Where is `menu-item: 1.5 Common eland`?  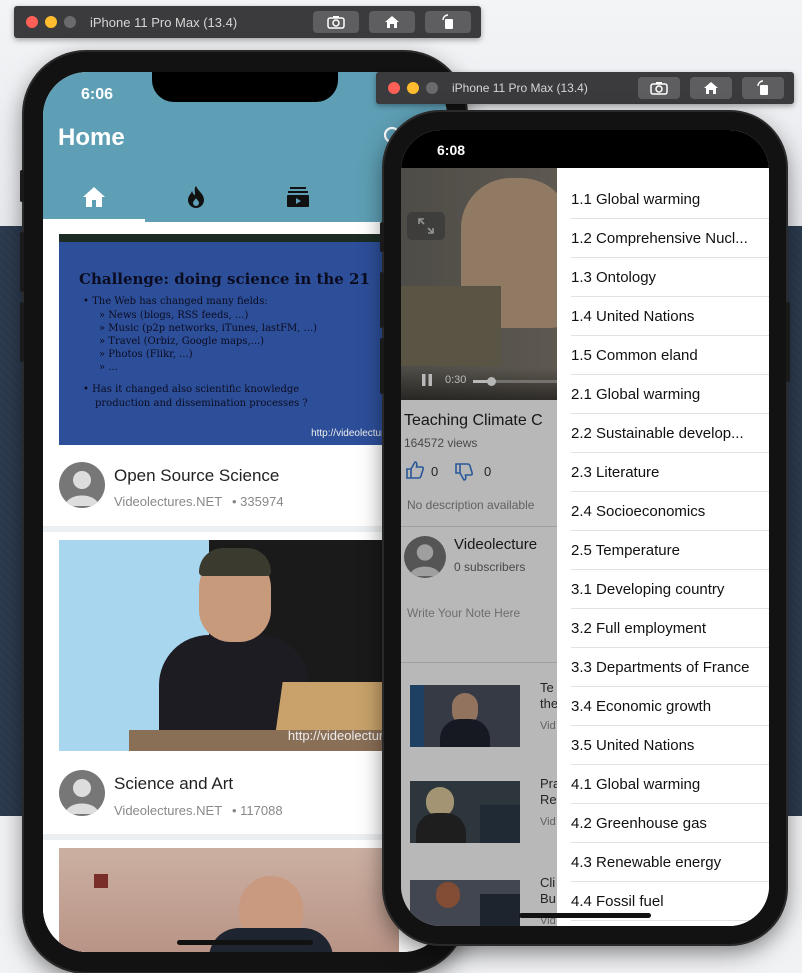
menu-item: 1.5 Common eland is located at coordinates (670, 355).